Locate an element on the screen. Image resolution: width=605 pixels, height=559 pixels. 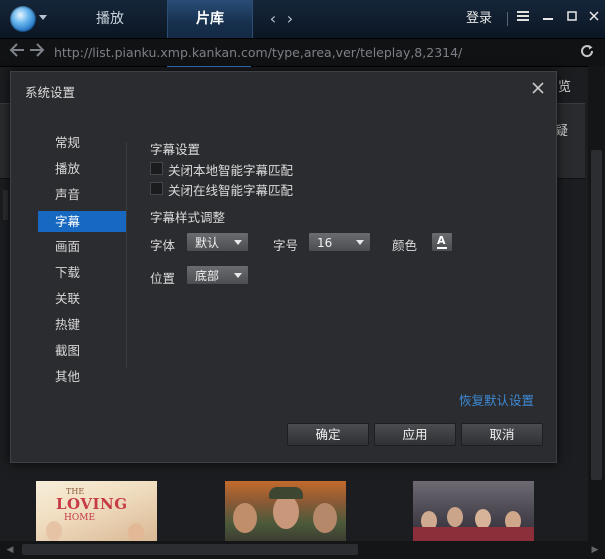
forward-arrow-icon is located at coordinates (37, 52).